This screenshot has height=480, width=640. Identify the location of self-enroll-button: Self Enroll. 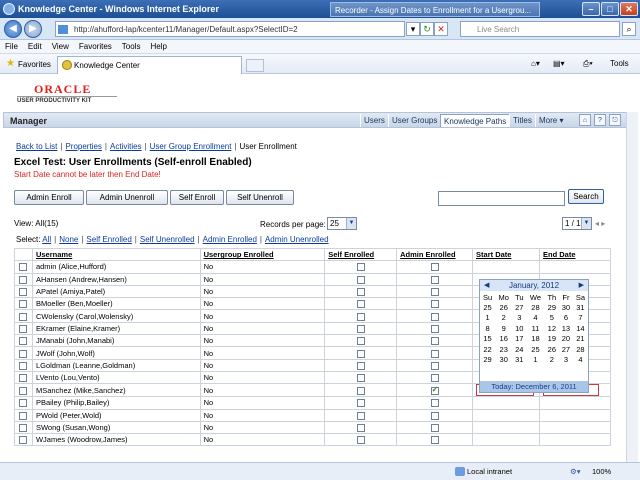
(197, 197).